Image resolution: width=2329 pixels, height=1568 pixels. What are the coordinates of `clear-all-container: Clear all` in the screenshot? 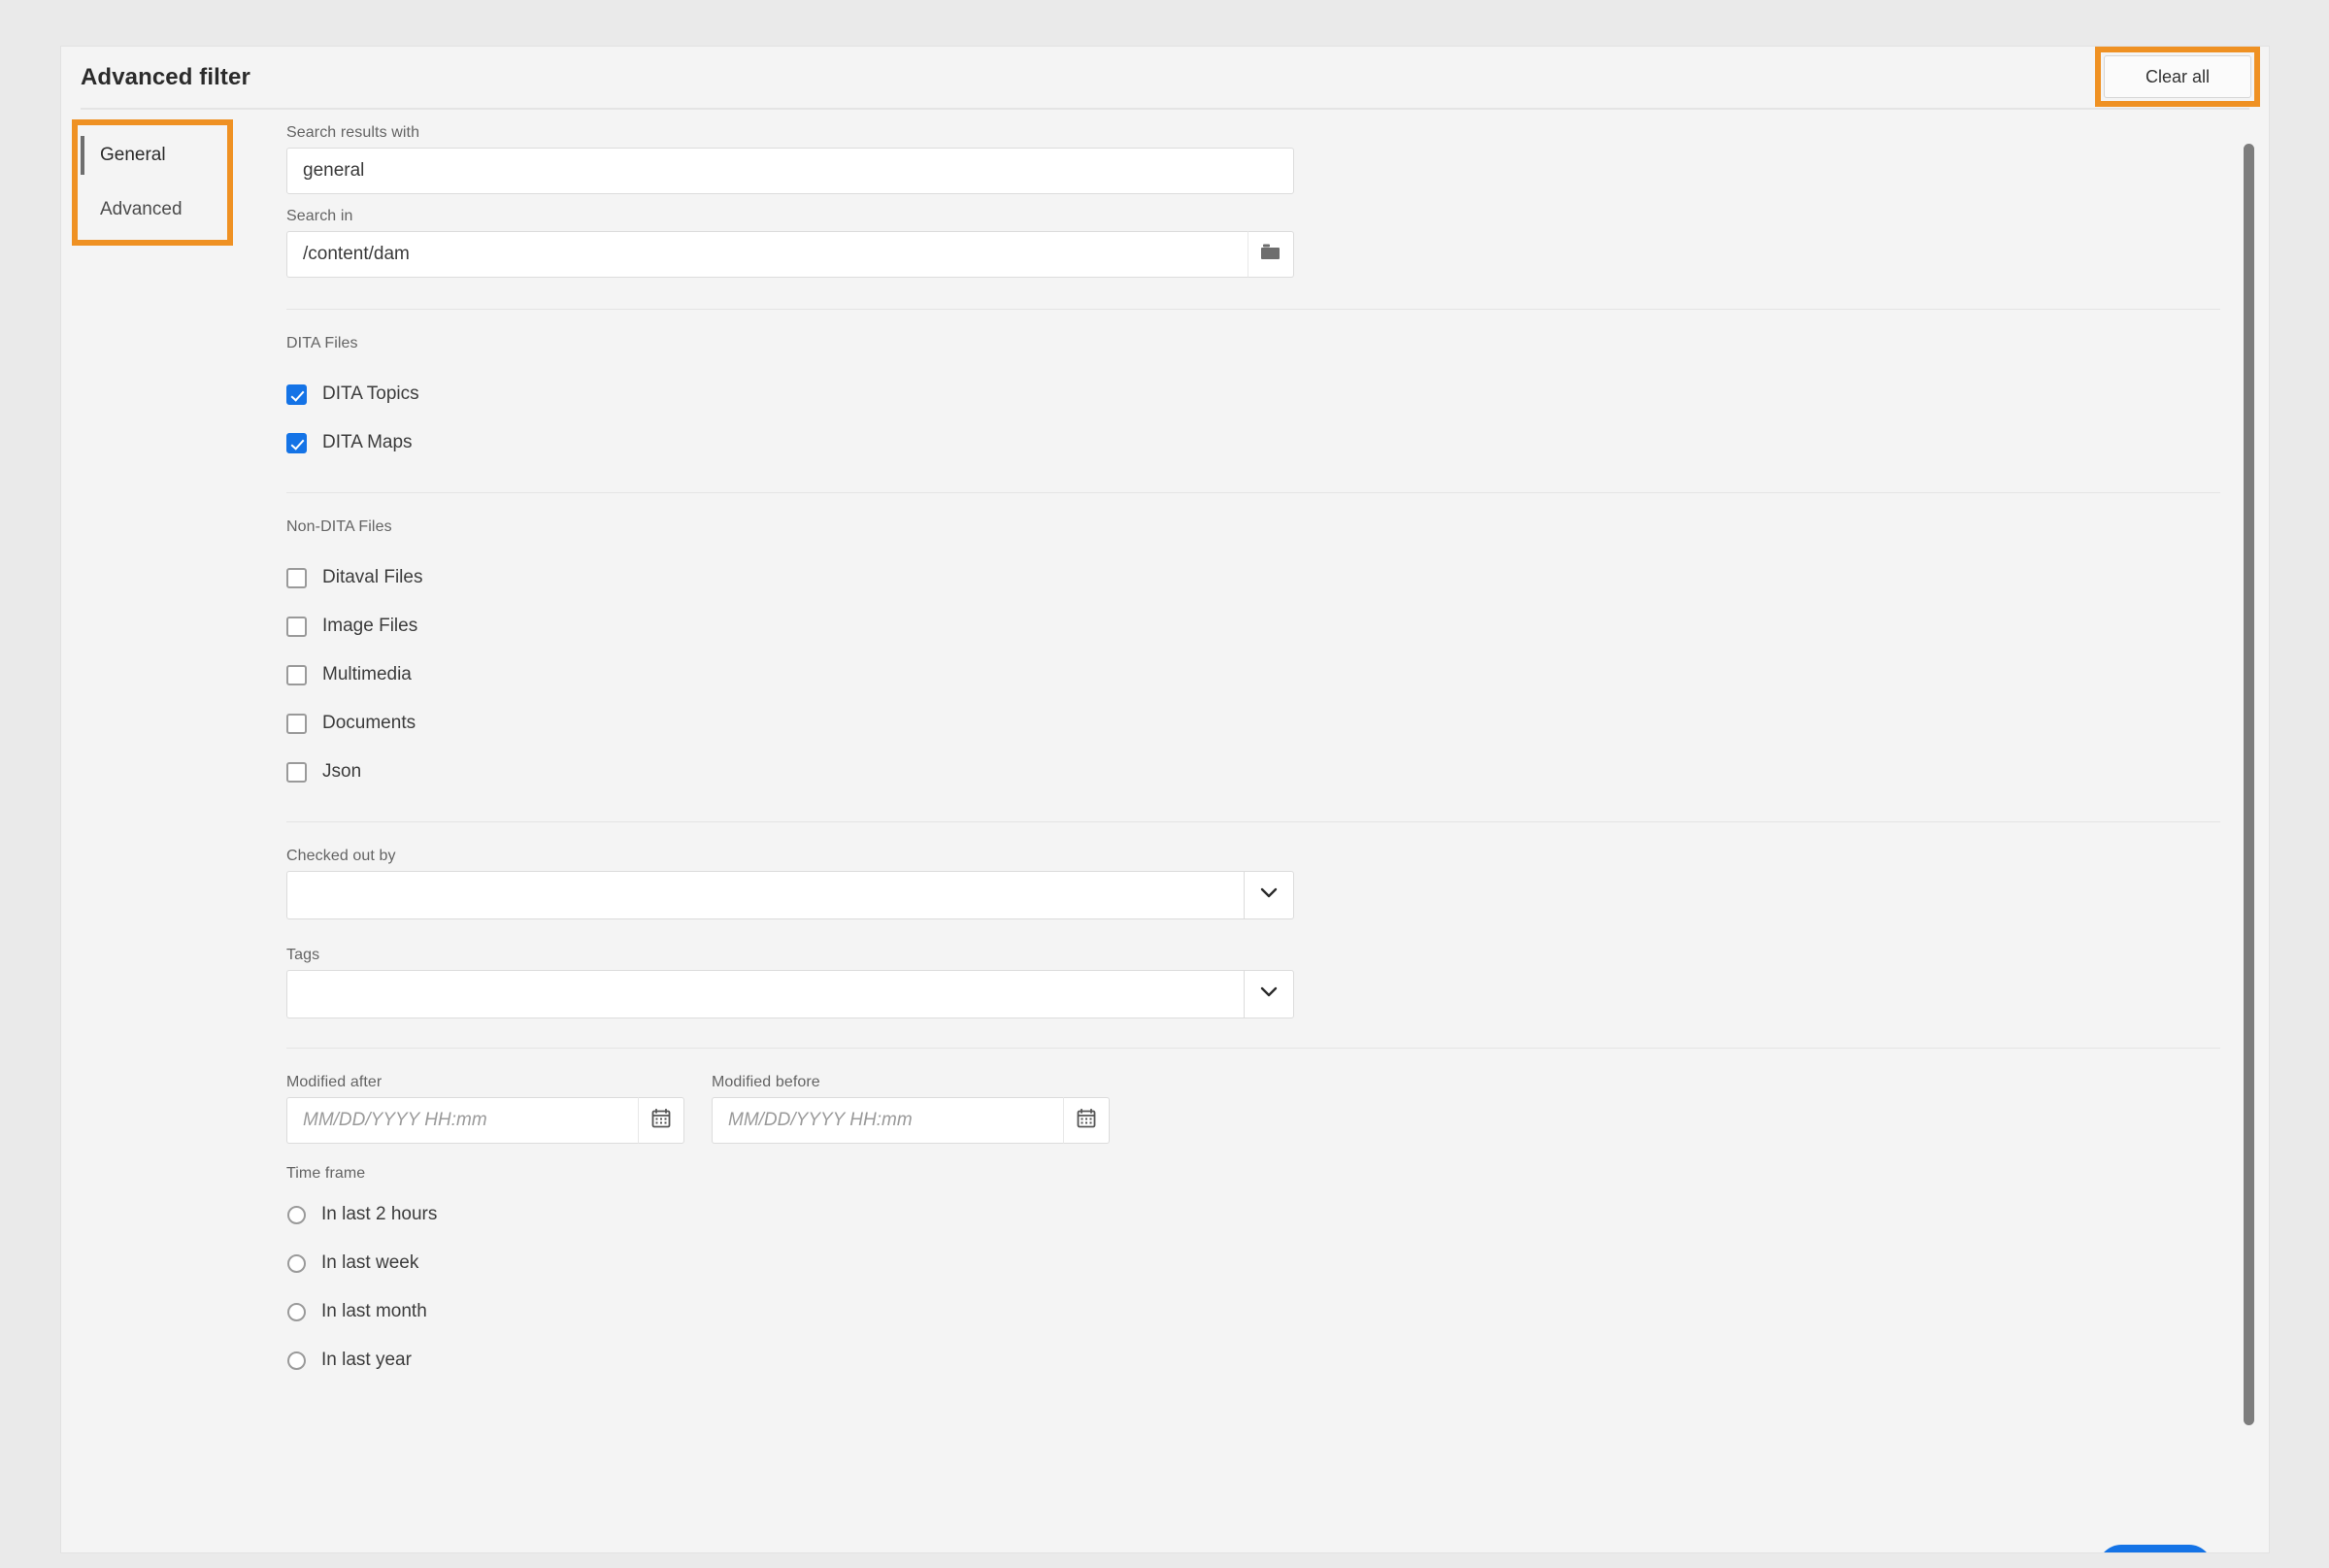 It's located at (2177, 77).